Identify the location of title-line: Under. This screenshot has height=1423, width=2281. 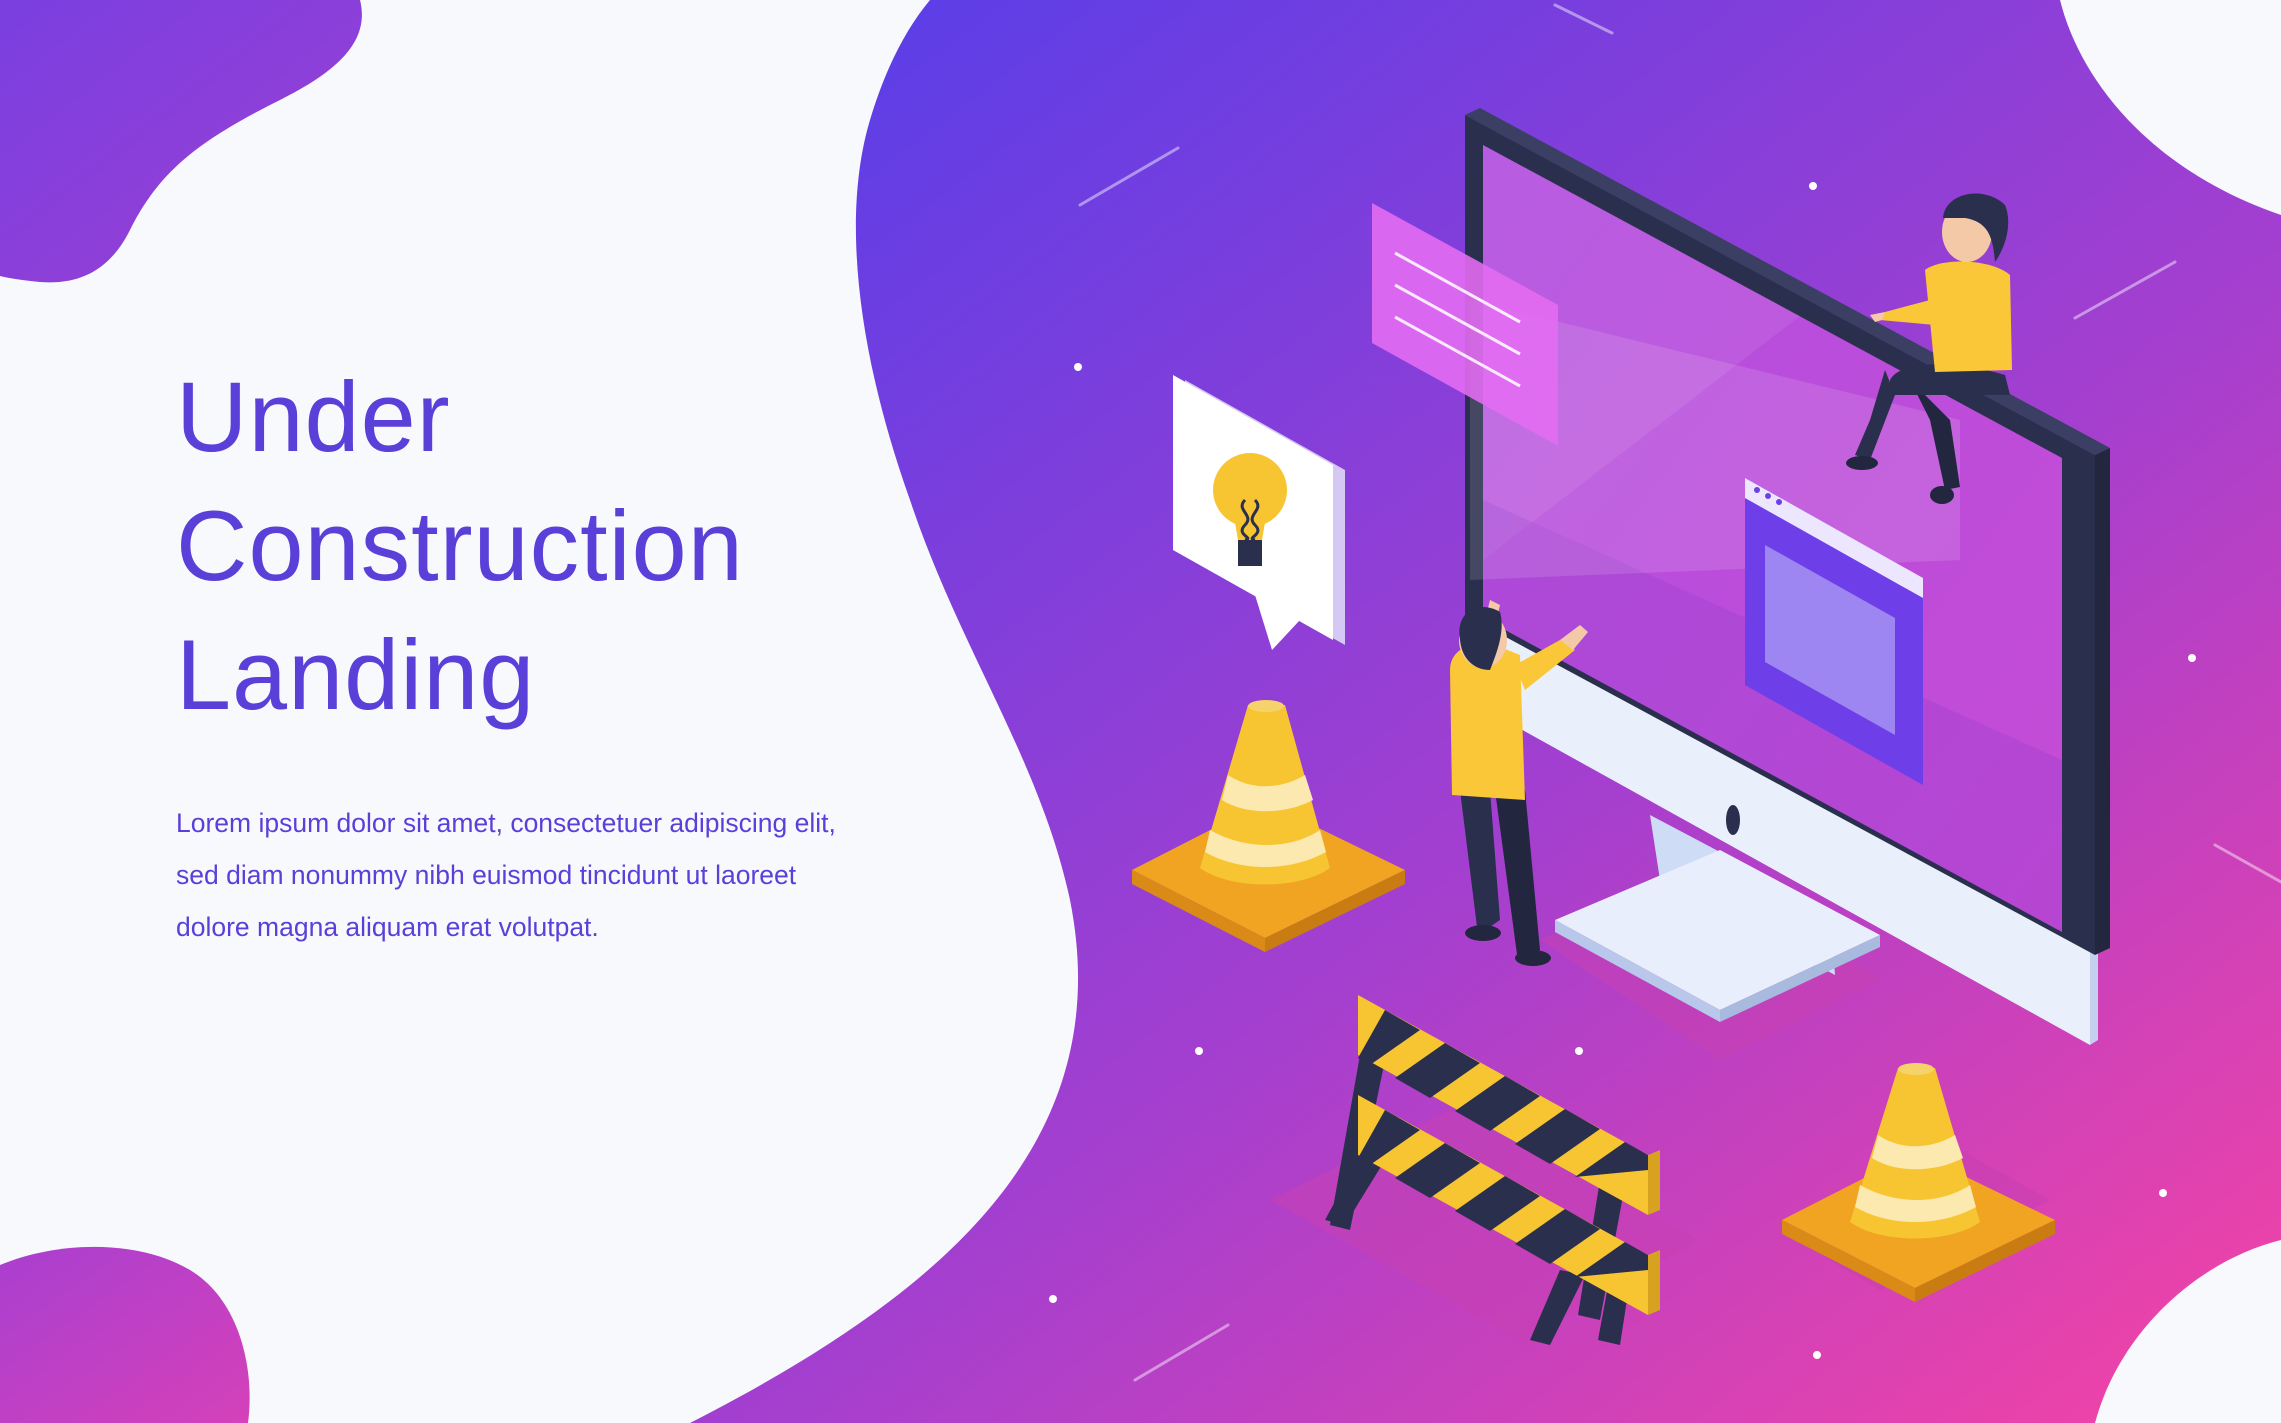
(313, 416).